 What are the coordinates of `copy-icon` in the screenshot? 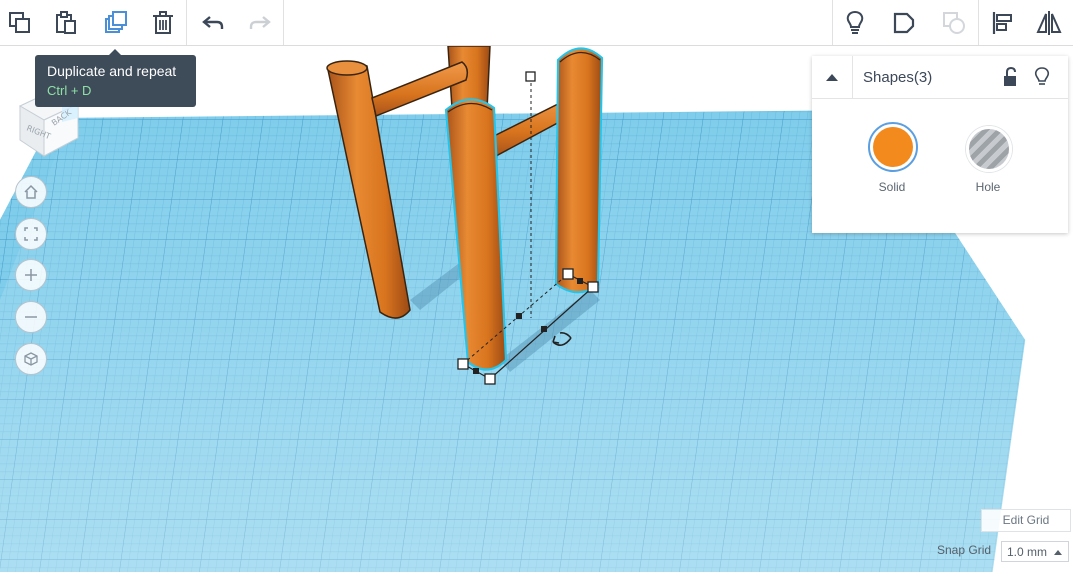 It's located at (19, 22).